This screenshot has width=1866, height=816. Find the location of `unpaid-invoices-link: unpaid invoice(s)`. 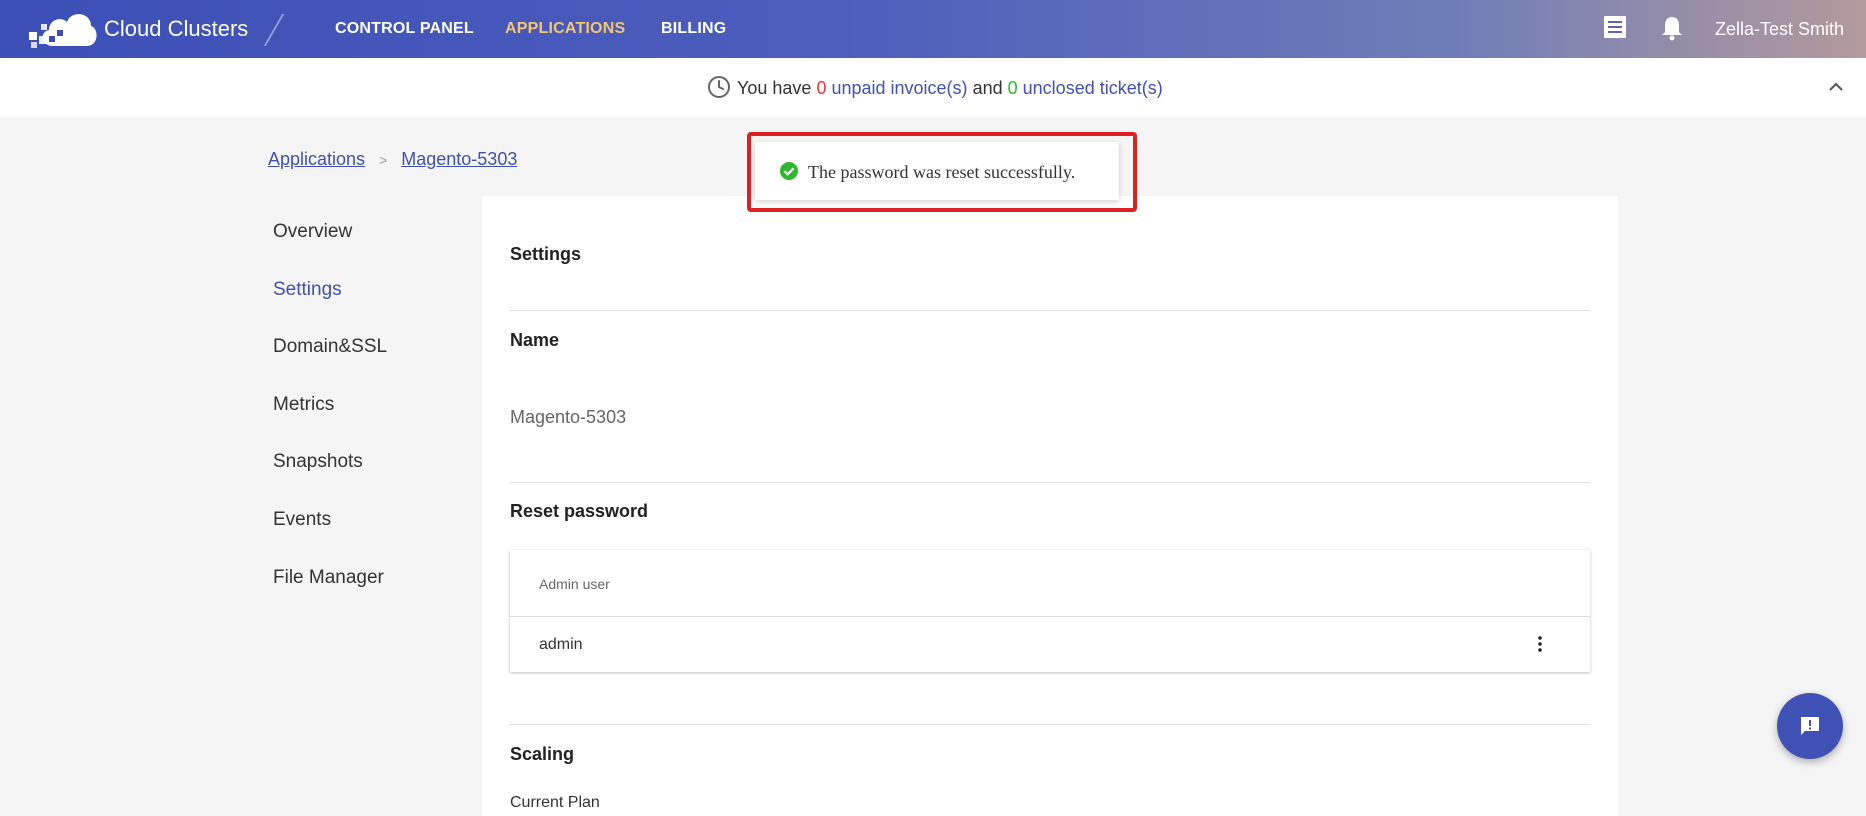

unpaid-invoices-link: unpaid invoice(s) is located at coordinates (899, 88).